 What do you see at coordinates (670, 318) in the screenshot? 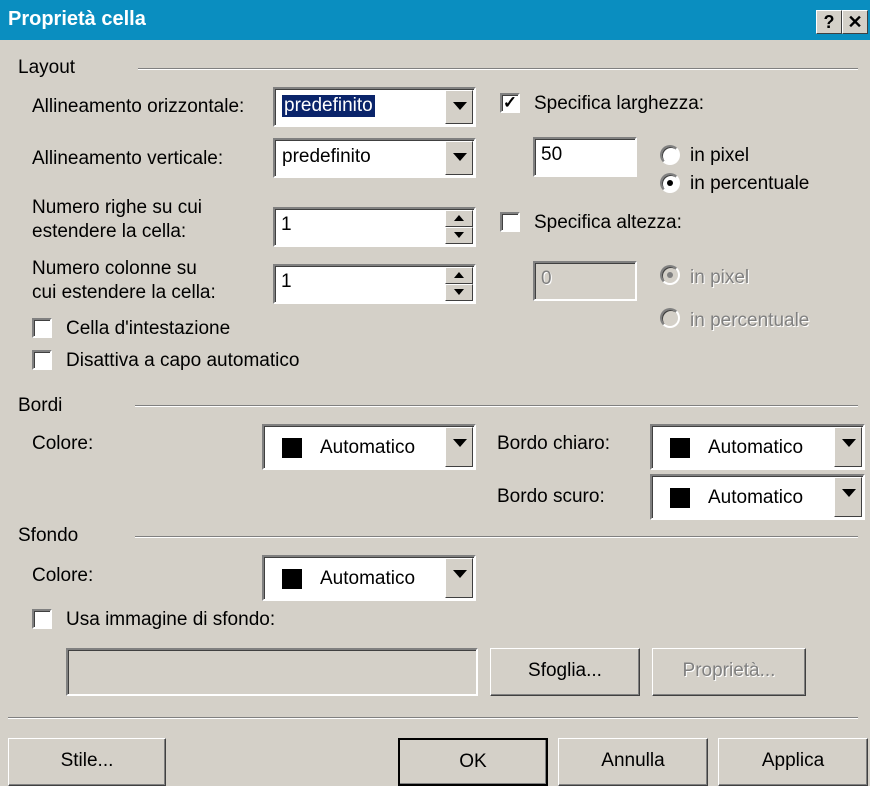
I see `height-percent-radio` at bounding box center [670, 318].